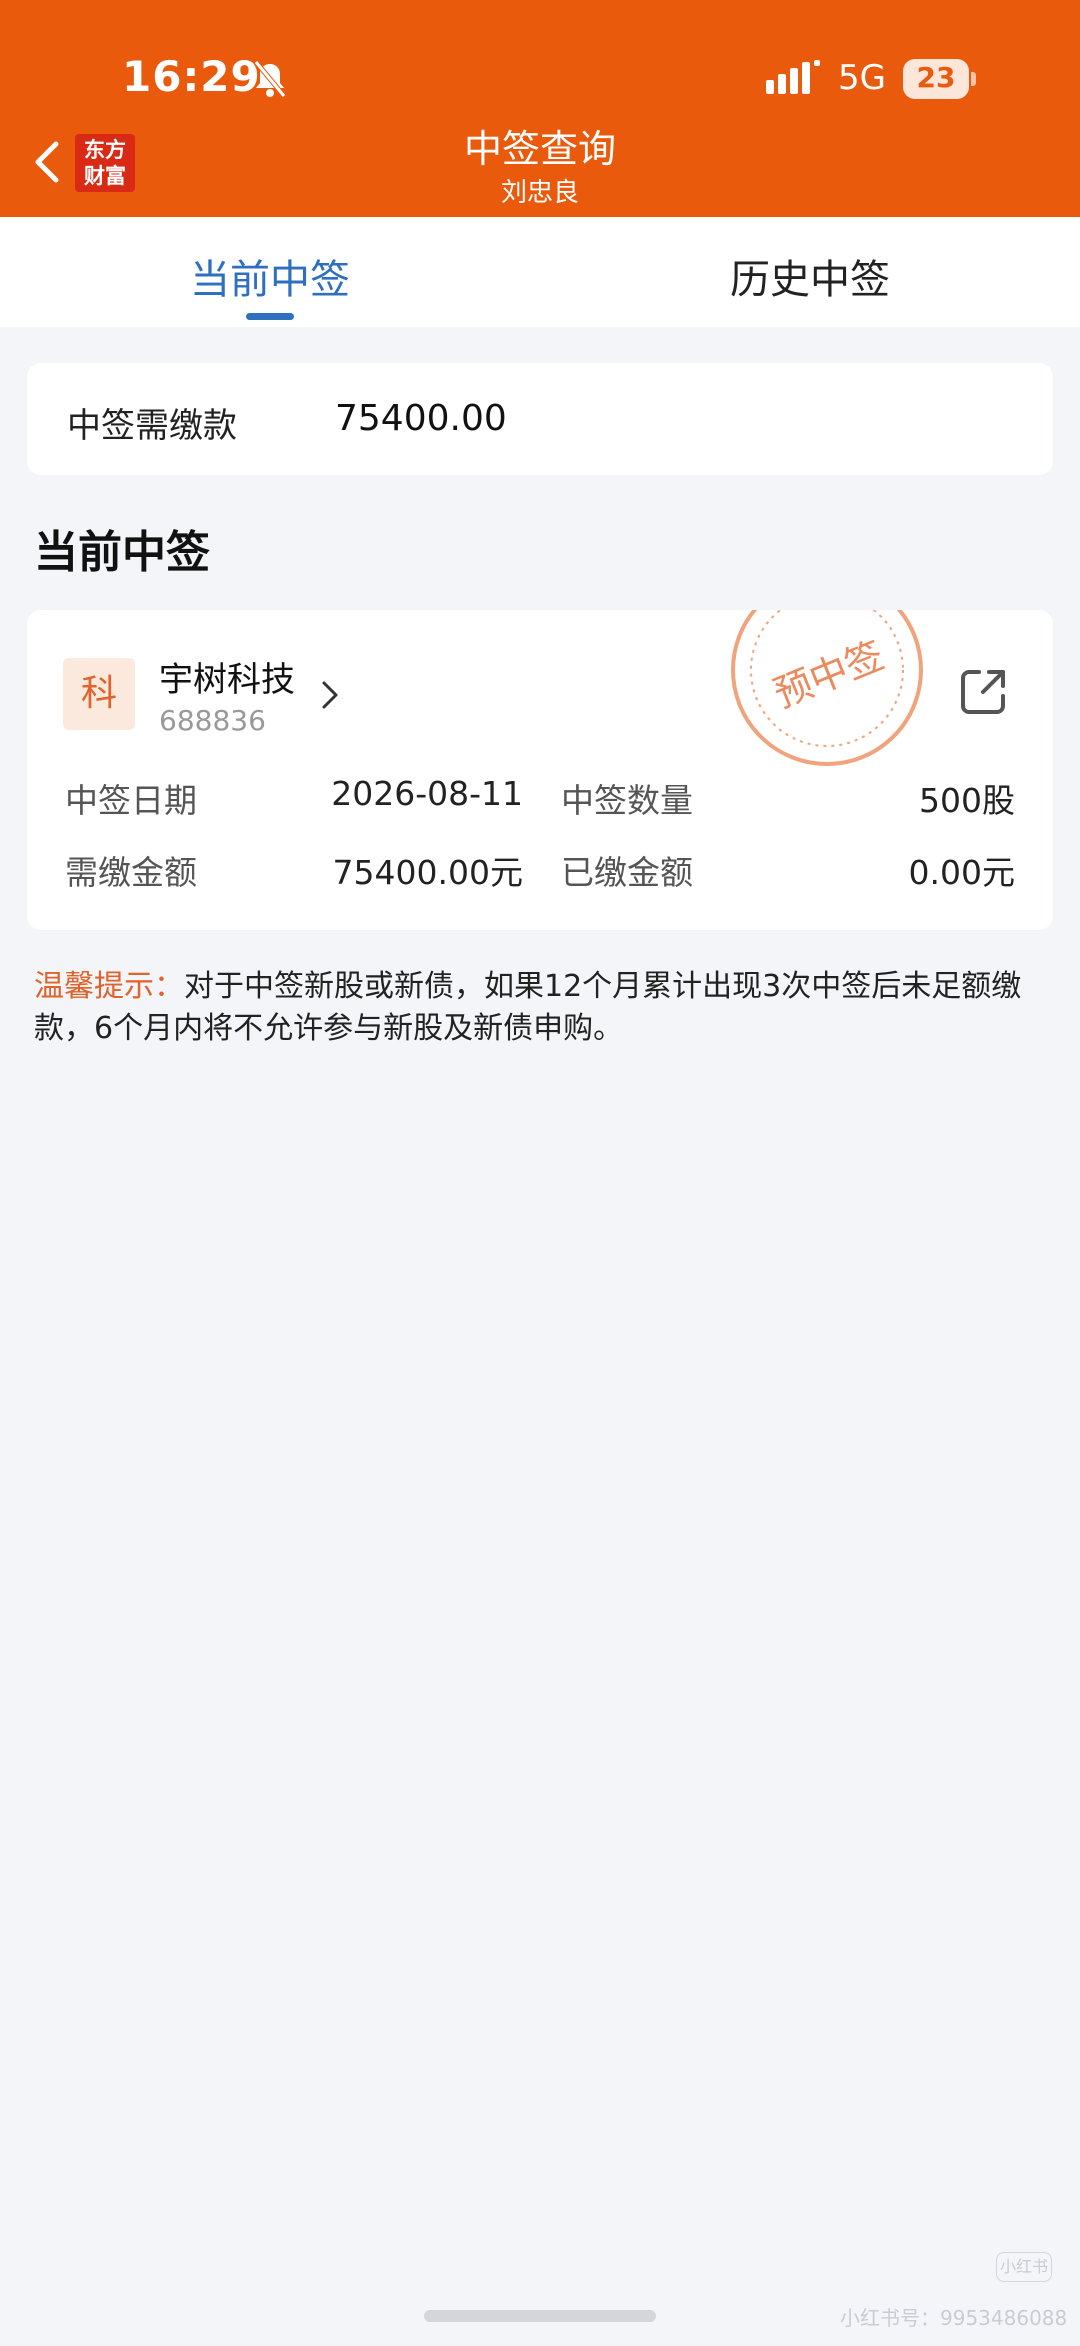  Describe the element at coordinates (961, 872) in the screenshot. I see `paid-amount-value: 0.00元` at that location.